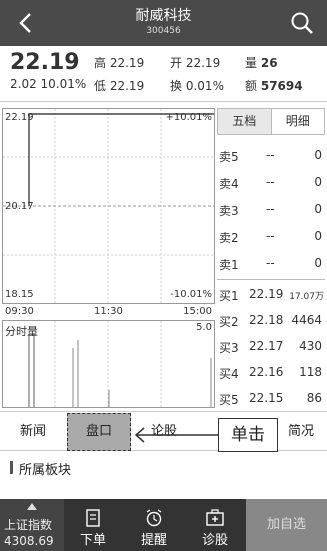 Image resolution: width=327 pixels, height=551 pixels. Describe the element at coordinates (27, 23) in the screenshot. I see `back-icon` at that location.